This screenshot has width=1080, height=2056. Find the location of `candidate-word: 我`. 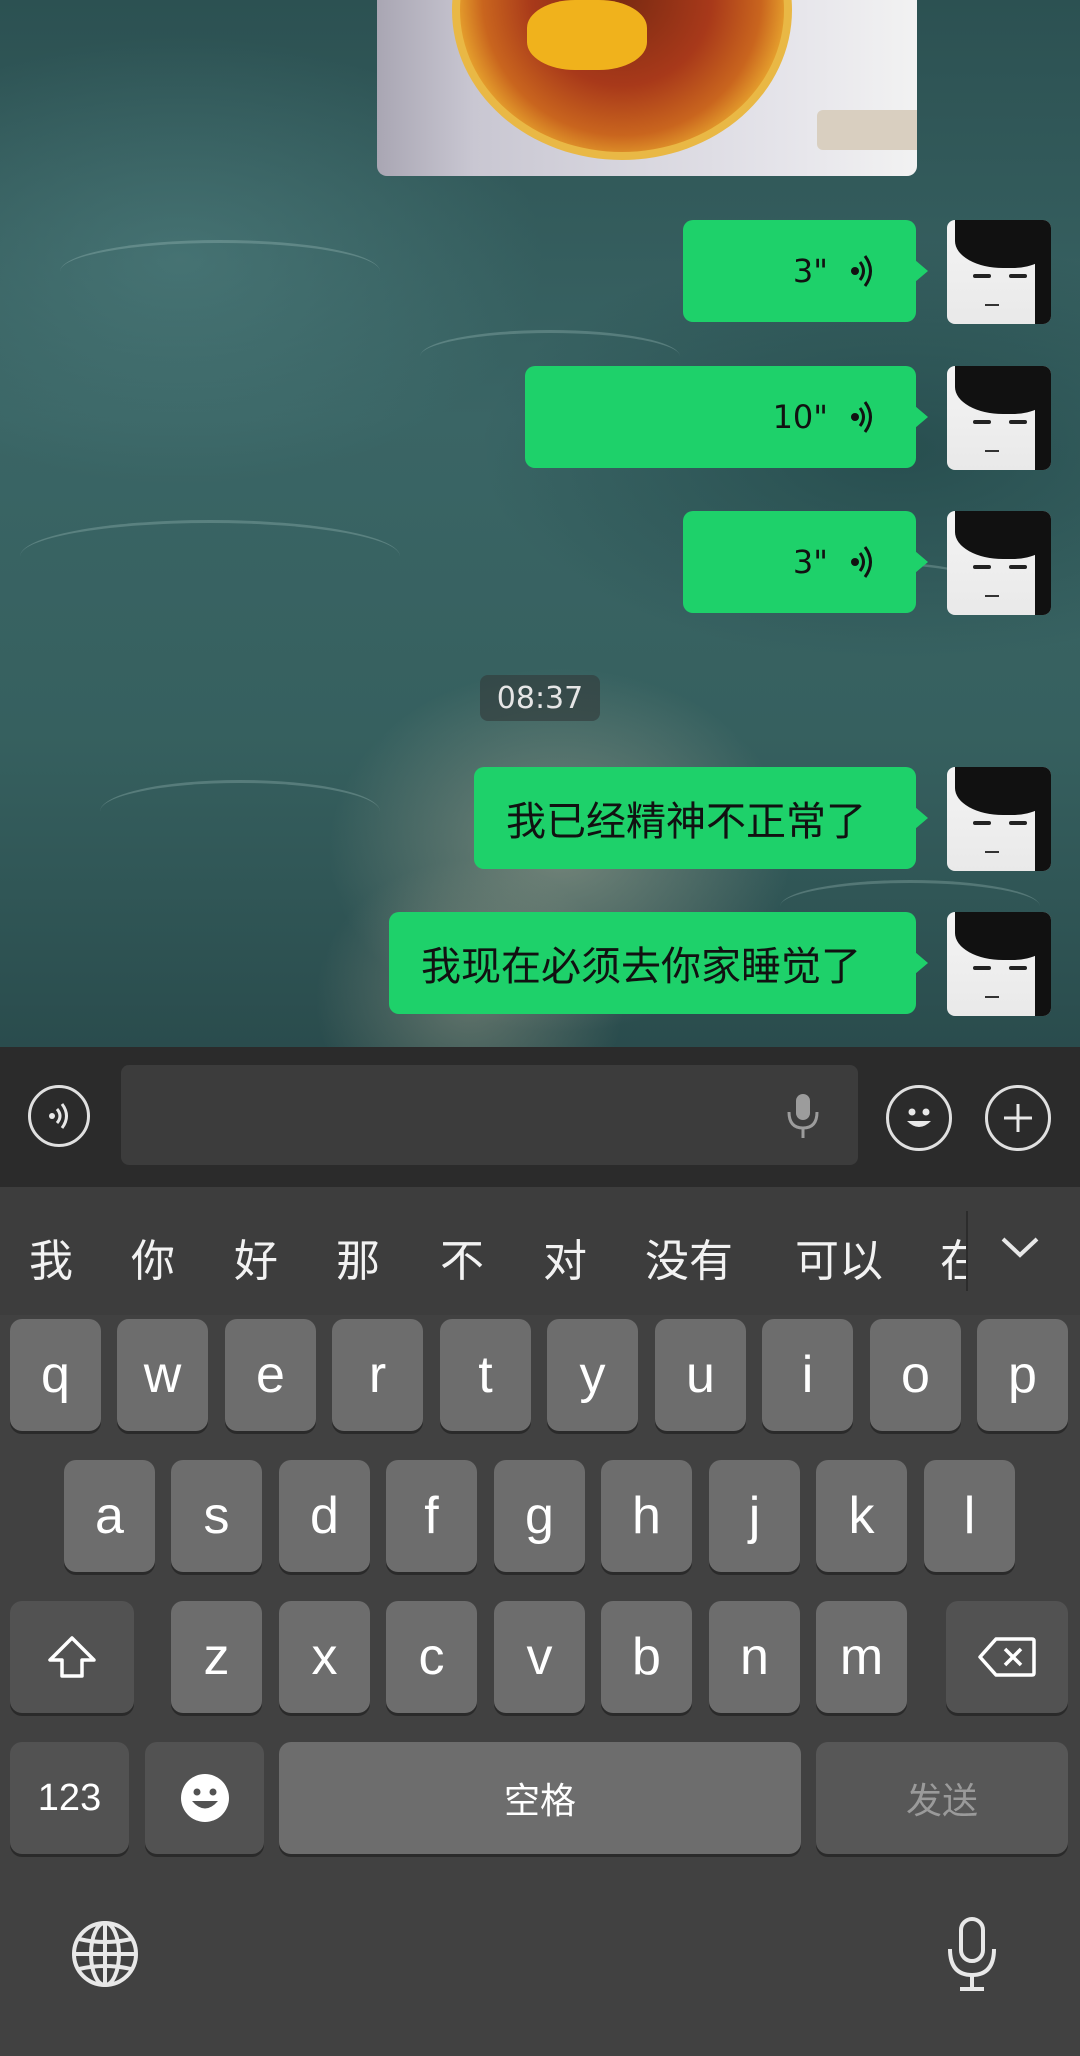

candidate-word: 我 is located at coordinates (51, 1257).